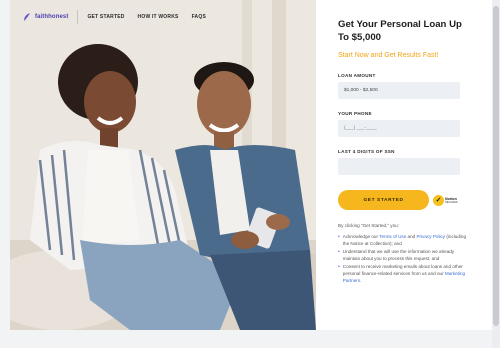  Describe the element at coordinates (383, 200) in the screenshot. I see `get-started-button: GET STARTED` at that location.